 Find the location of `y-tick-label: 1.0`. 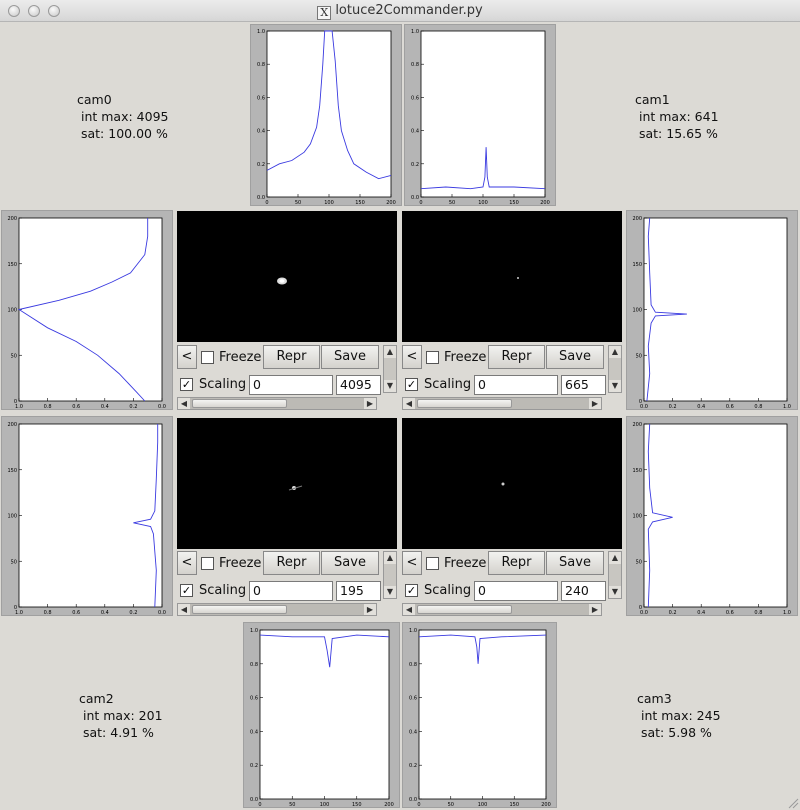

y-tick-label: 1.0 is located at coordinates (413, 631).